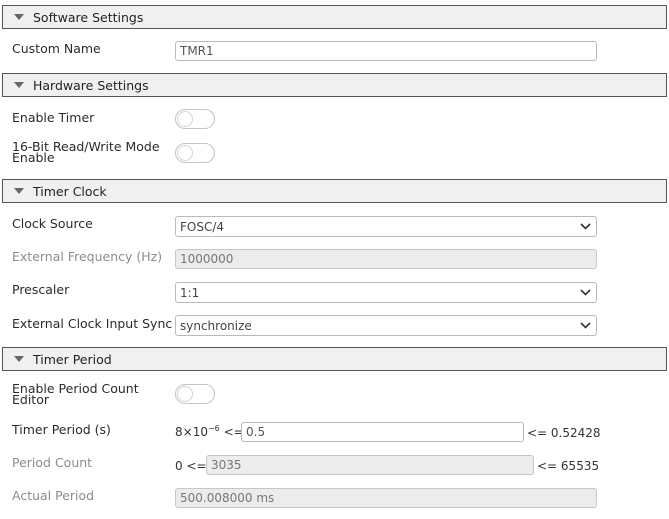 The width and height of the screenshot is (669, 519). What do you see at coordinates (216, 325) in the screenshot?
I see `external-clock-sync-value: synchronize` at bounding box center [216, 325].